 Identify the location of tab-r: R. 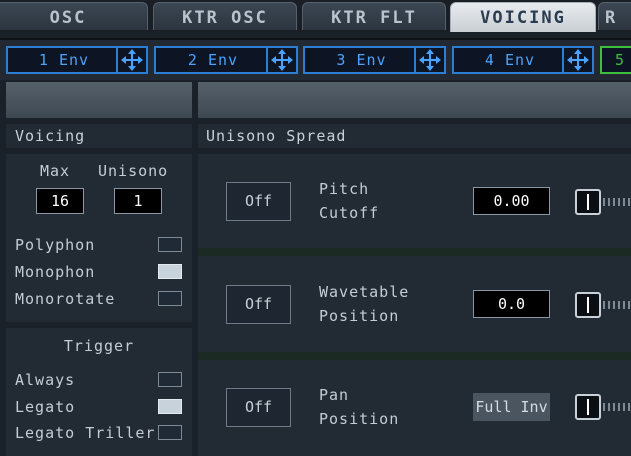
(614, 16).